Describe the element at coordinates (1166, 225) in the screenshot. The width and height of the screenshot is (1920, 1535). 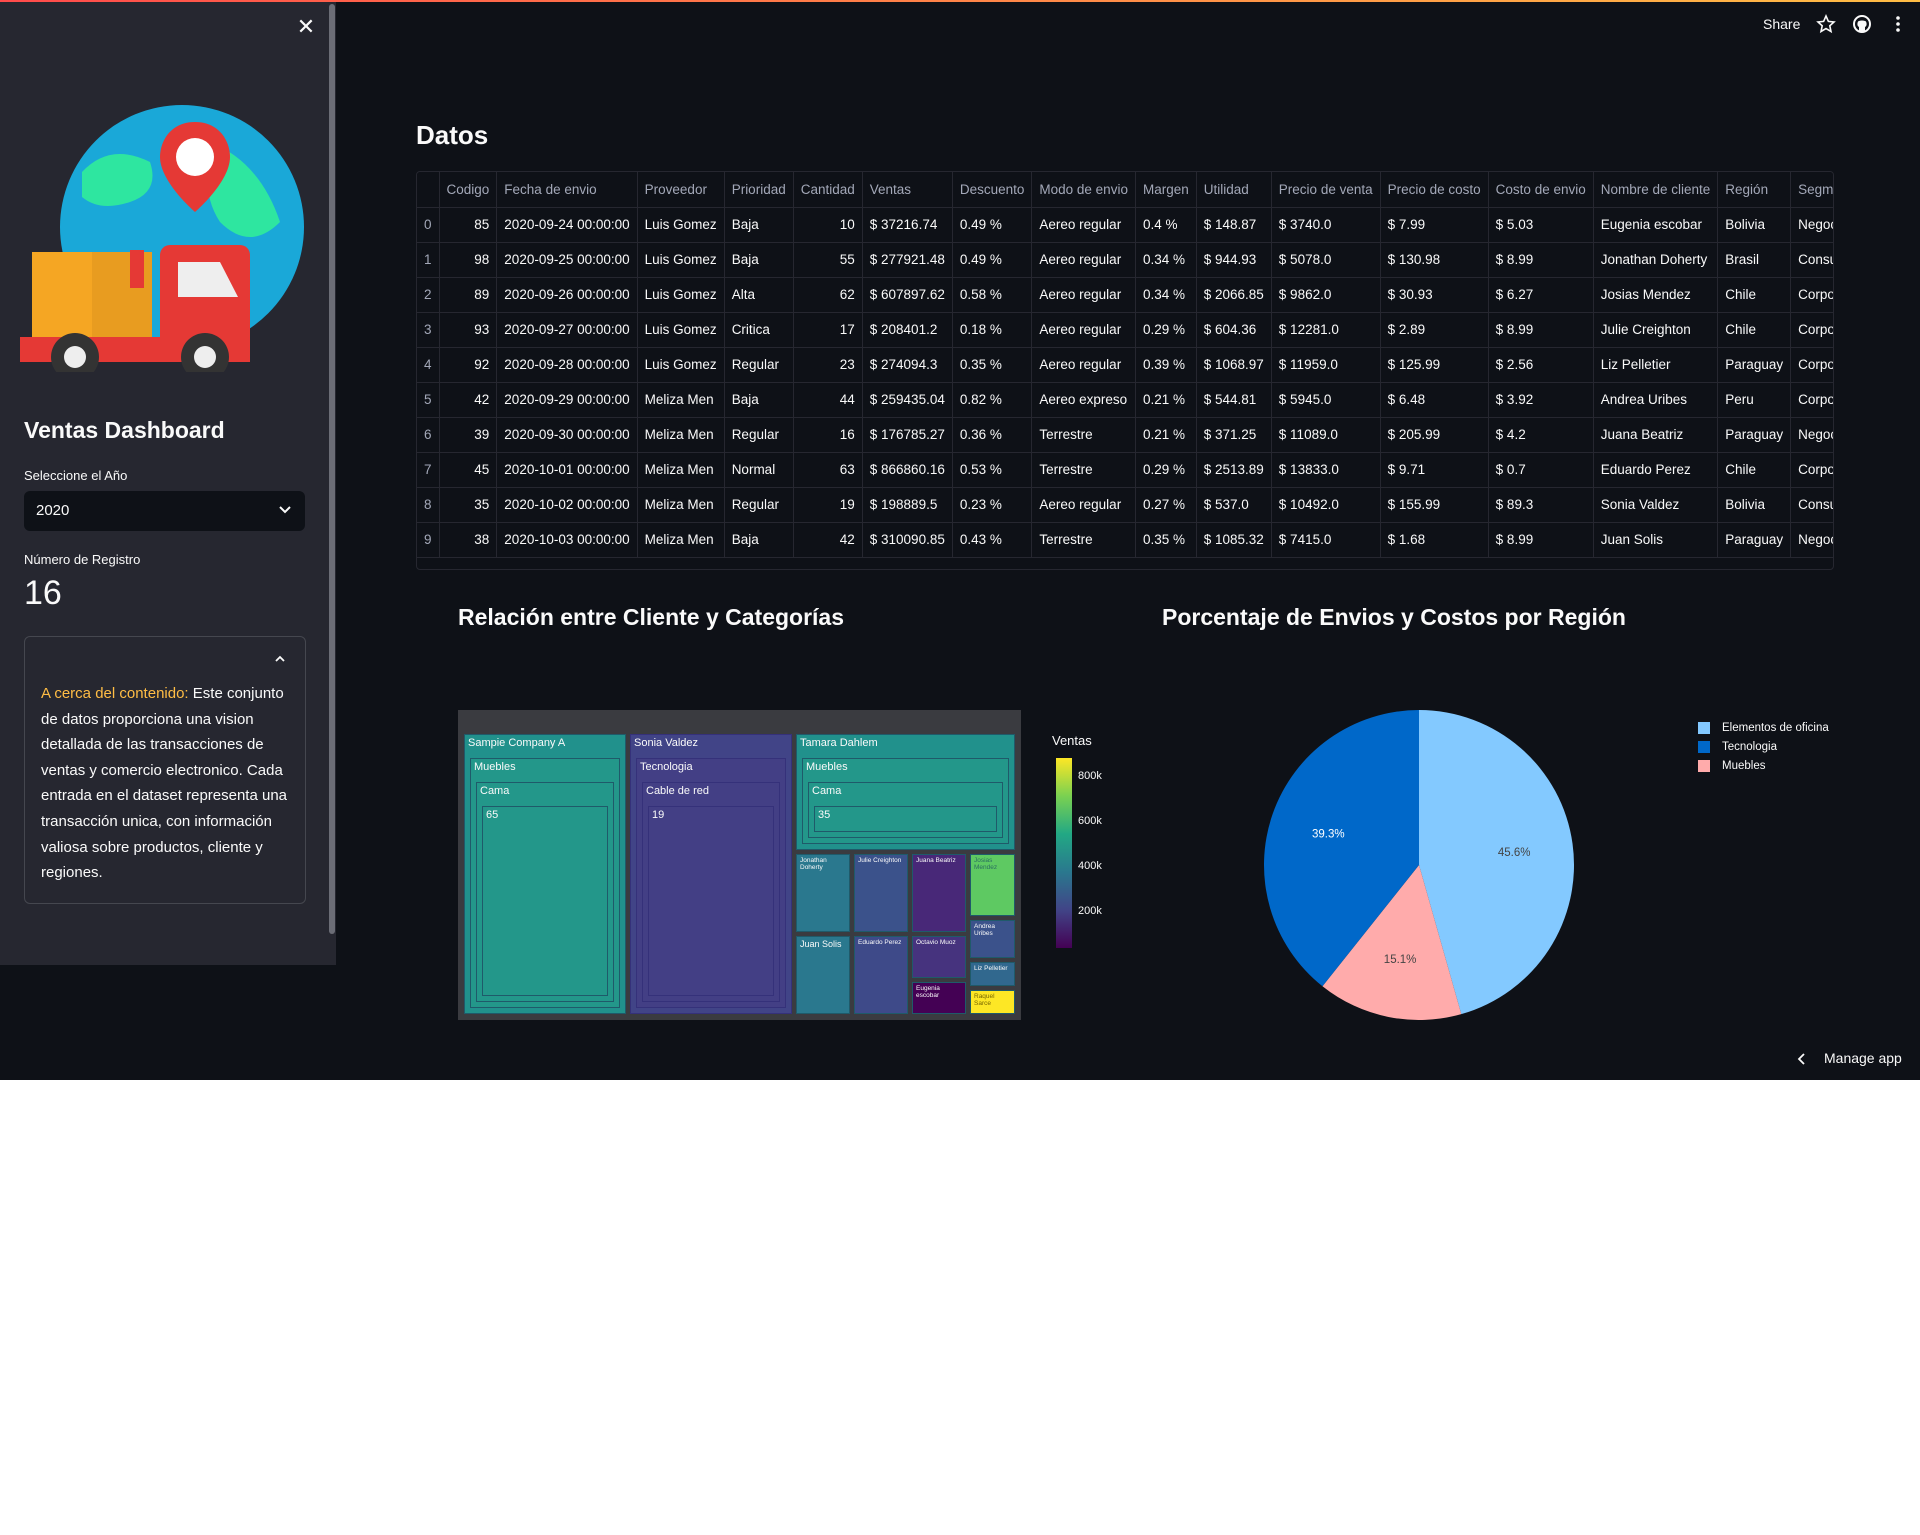
I see `table-cell: 0.4 %` at that location.